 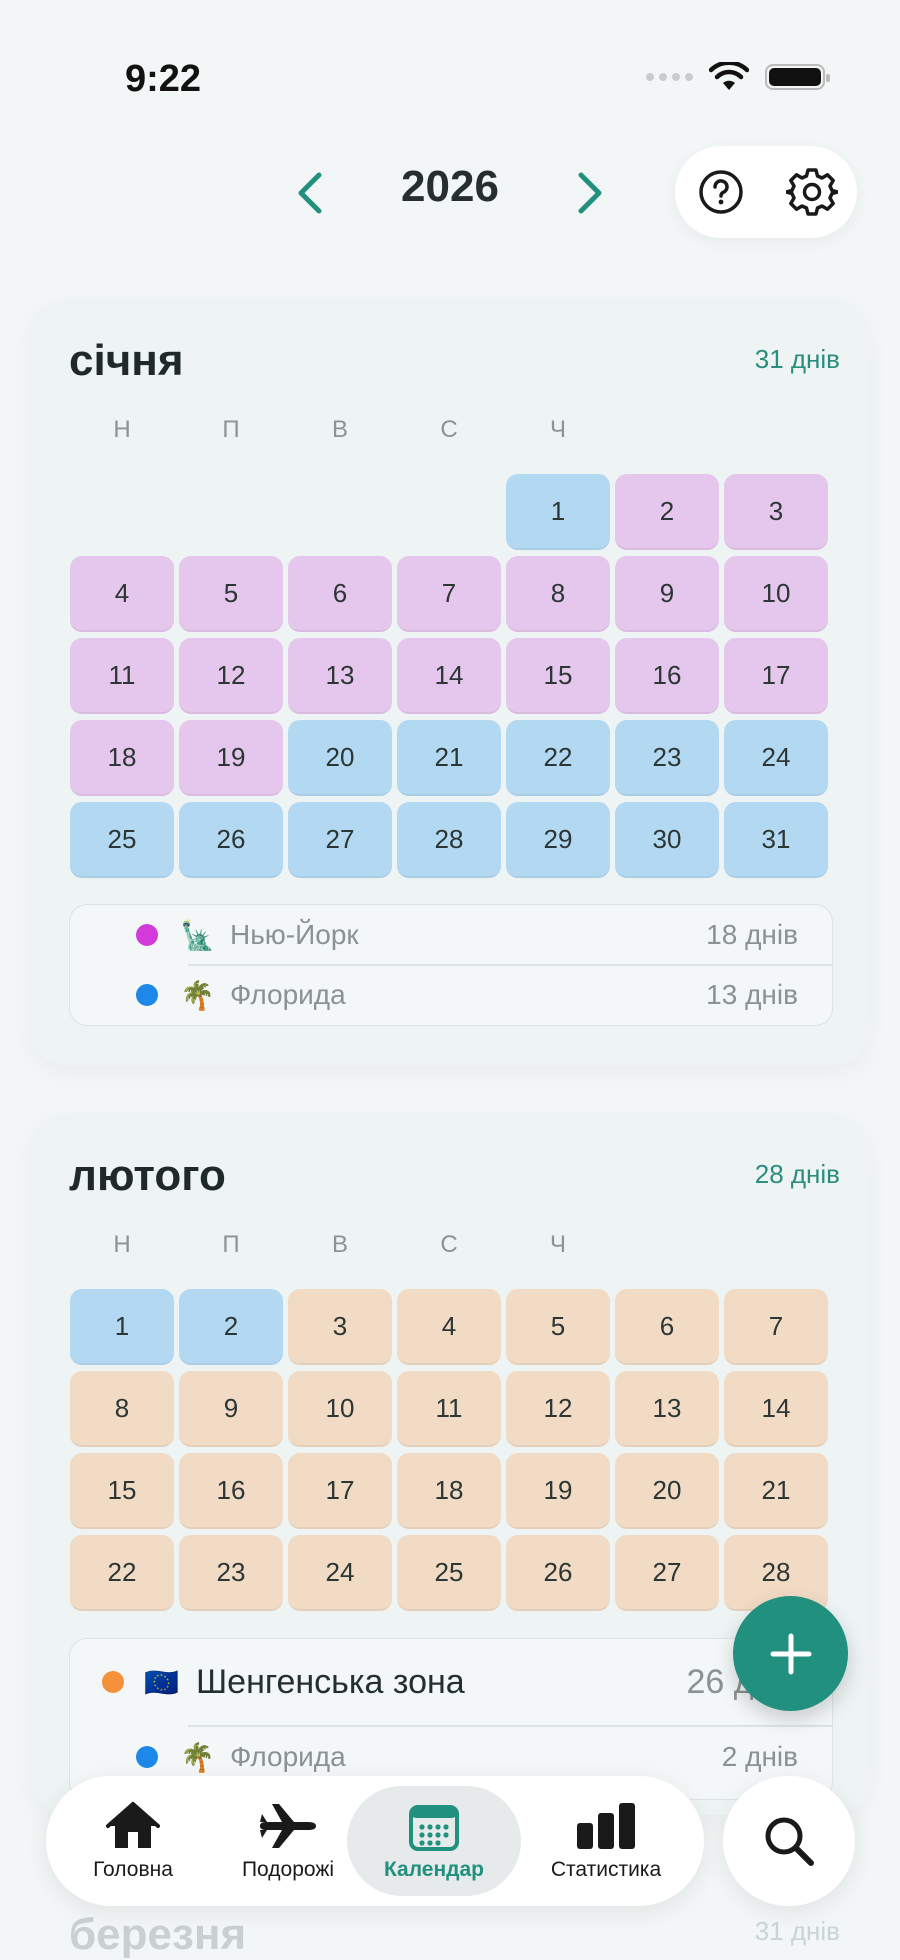 What do you see at coordinates (133, 1825) in the screenshot?
I see `home-icon` at bounding box center [133, 1825].